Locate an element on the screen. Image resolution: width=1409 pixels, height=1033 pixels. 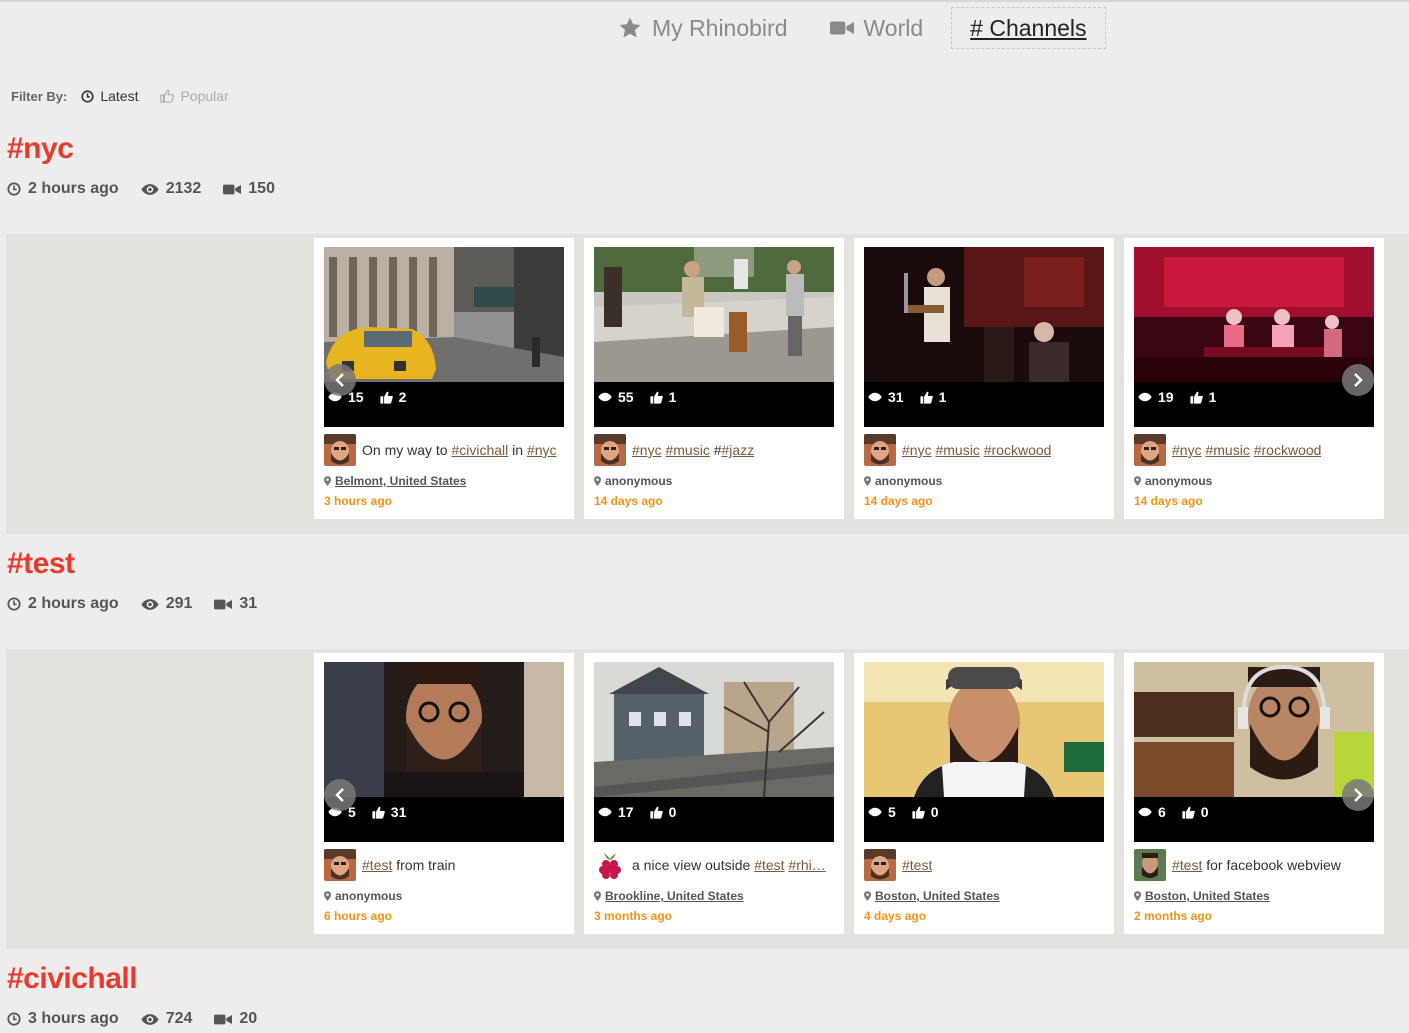
eye-icon is located at coordinates (1145, 397).